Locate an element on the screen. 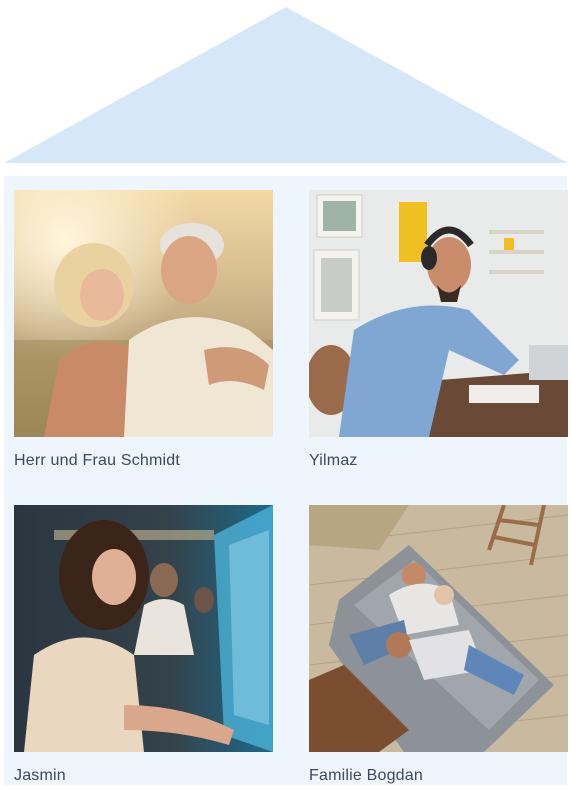 The height and width of the screenshot is (789, 571). elderly-couple-embracing-photo is located at coordinates (143, 313).